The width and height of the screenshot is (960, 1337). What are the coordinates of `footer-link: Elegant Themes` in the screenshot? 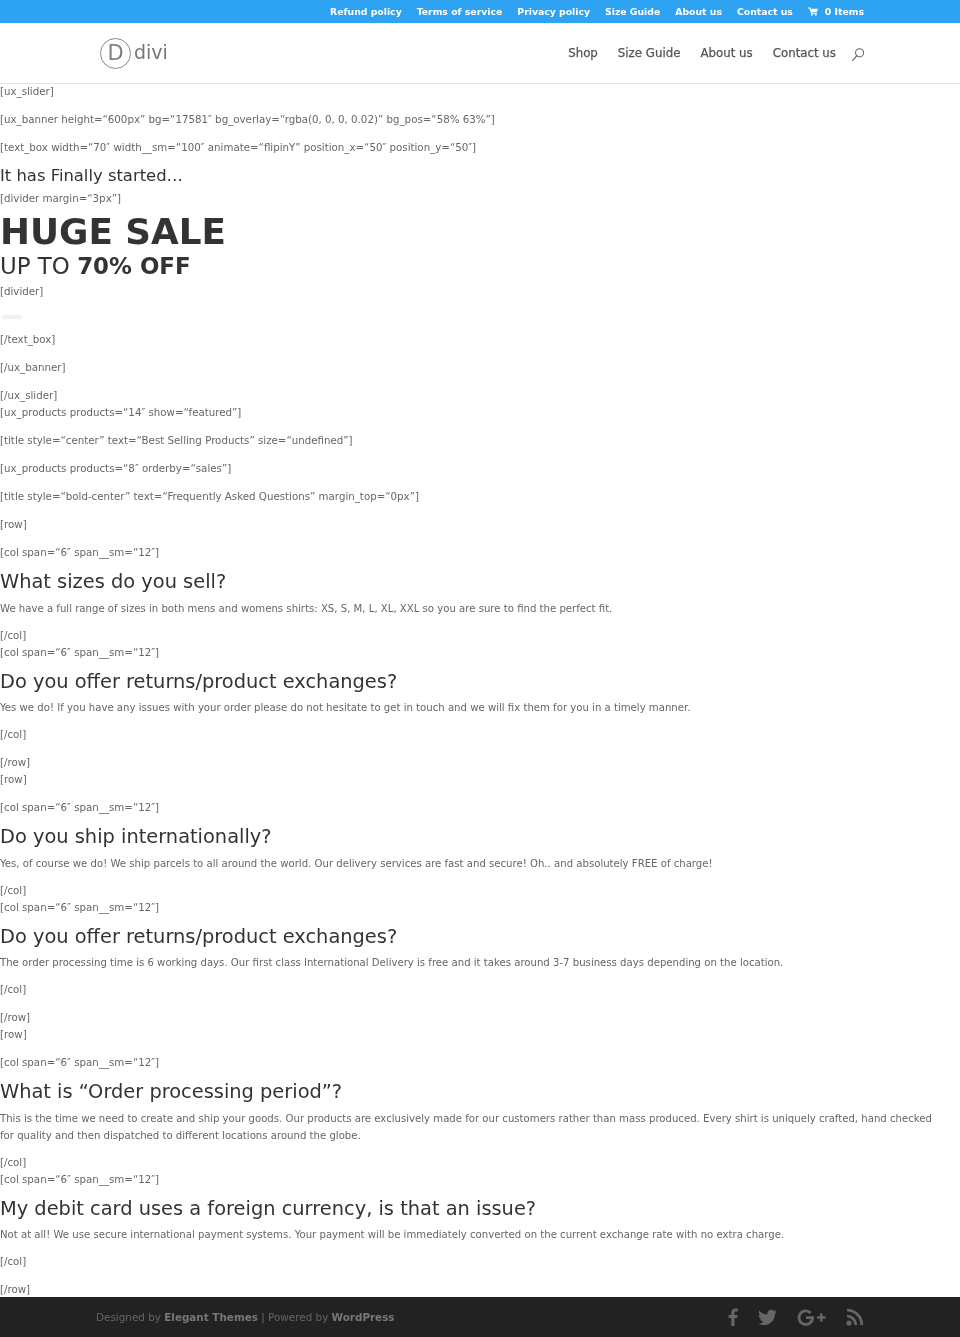 It's located at (211, 1317).